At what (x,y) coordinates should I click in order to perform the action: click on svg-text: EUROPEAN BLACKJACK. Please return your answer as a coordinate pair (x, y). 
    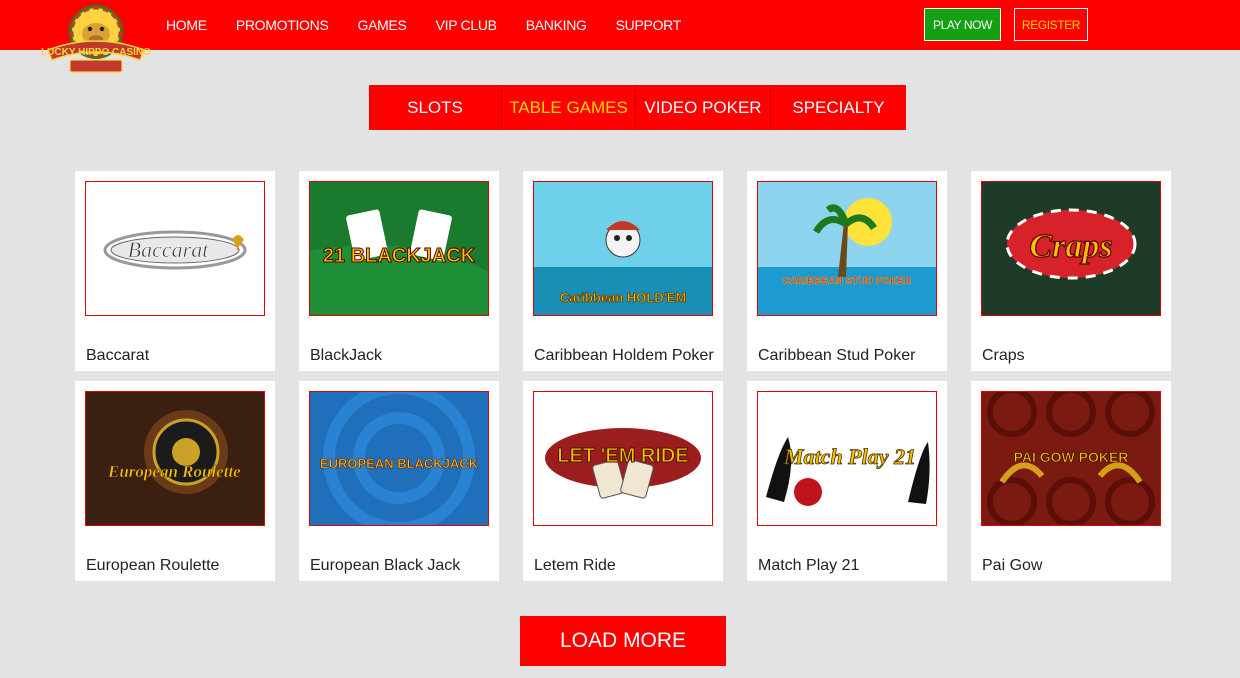
    Looking at the image, I should click on (399, 463).